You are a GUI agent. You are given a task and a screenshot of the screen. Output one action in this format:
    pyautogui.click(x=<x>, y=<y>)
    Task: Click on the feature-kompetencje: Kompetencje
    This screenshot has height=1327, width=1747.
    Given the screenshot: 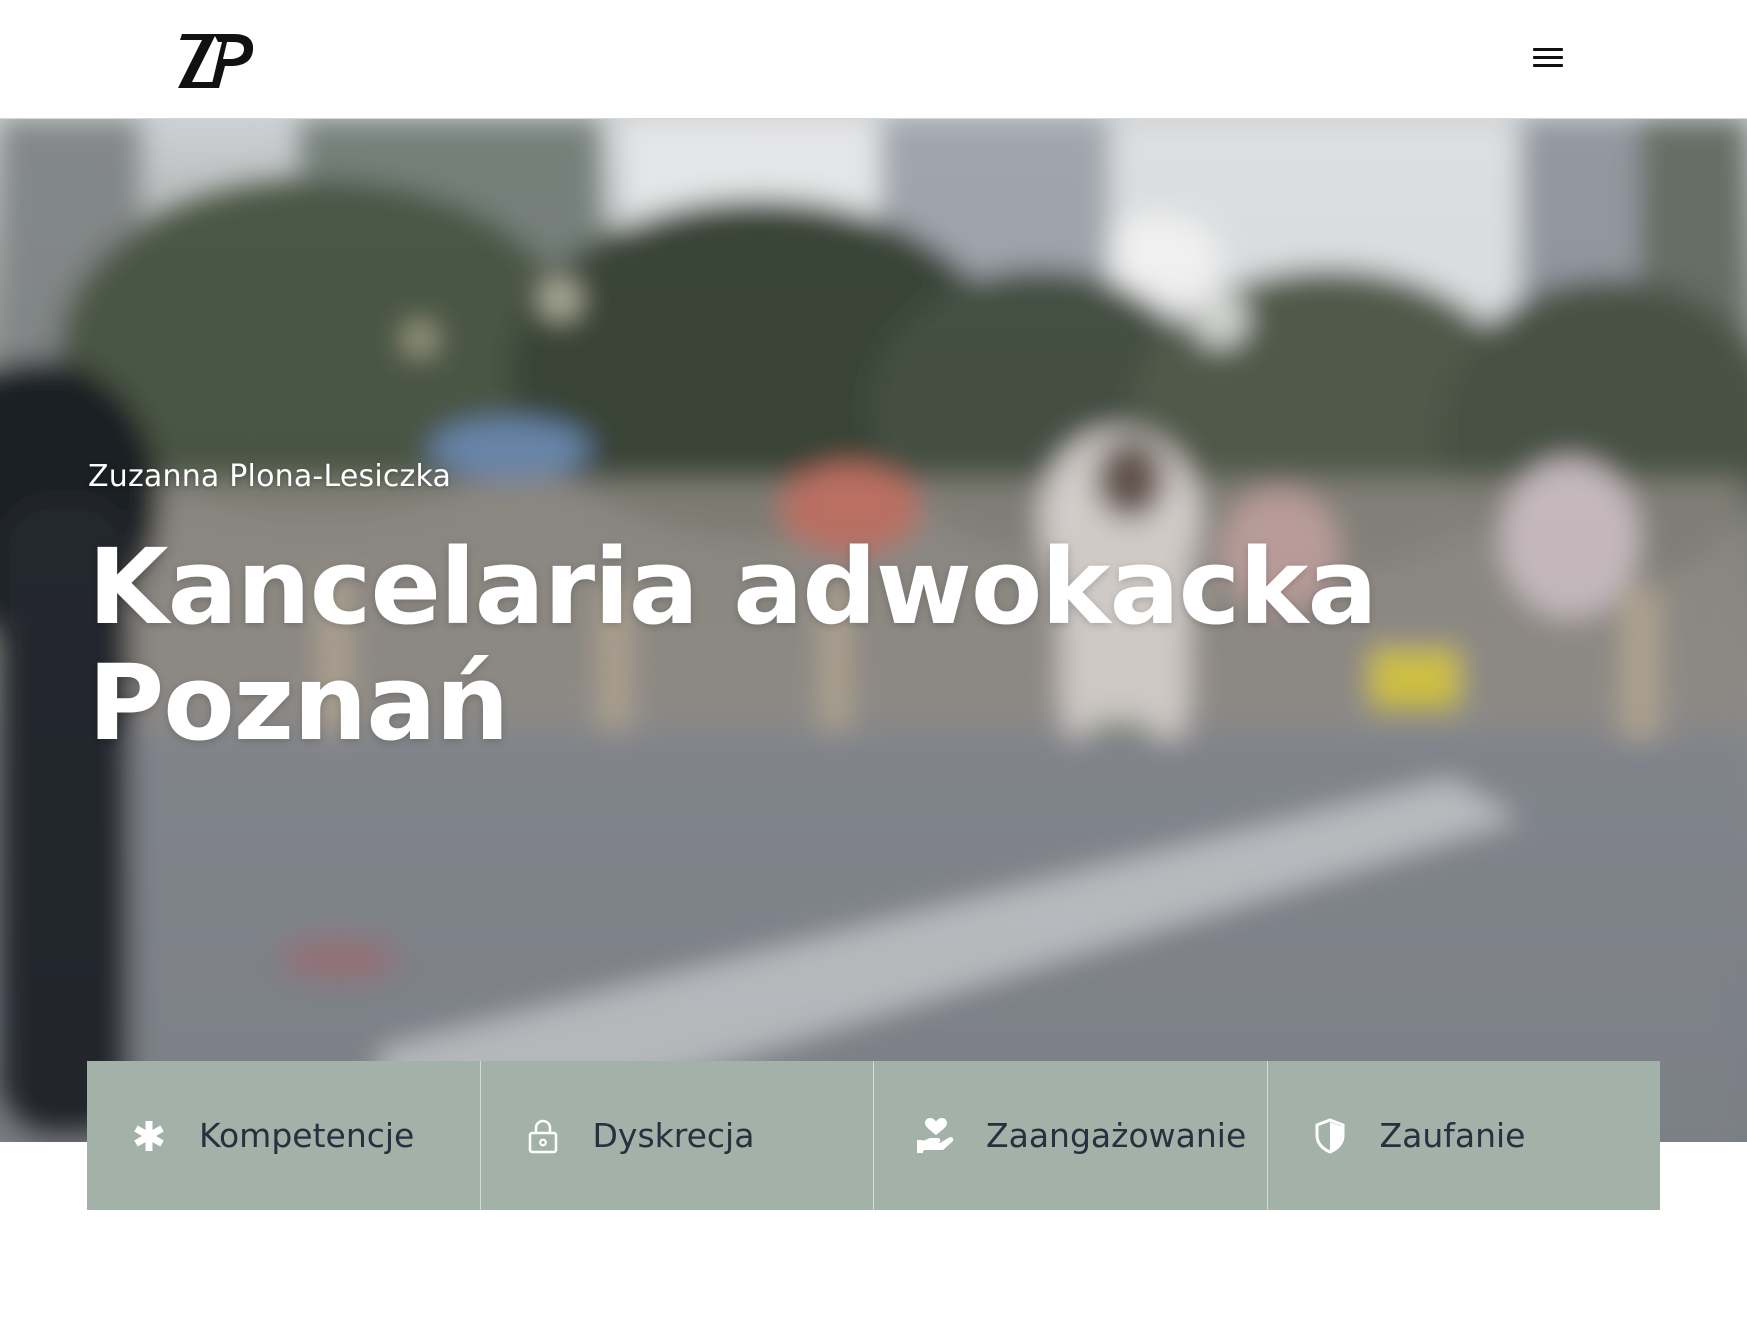 What is the action you would take?
    pyautogui.click(x=284, y=1135)
    